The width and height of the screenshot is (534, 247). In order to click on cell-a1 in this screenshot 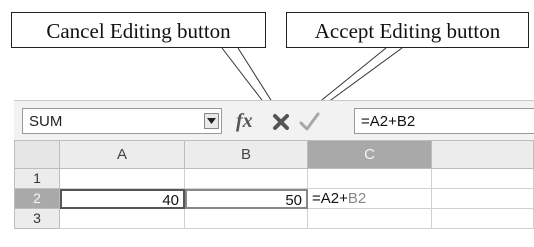, I will do `click(122, 179)`.